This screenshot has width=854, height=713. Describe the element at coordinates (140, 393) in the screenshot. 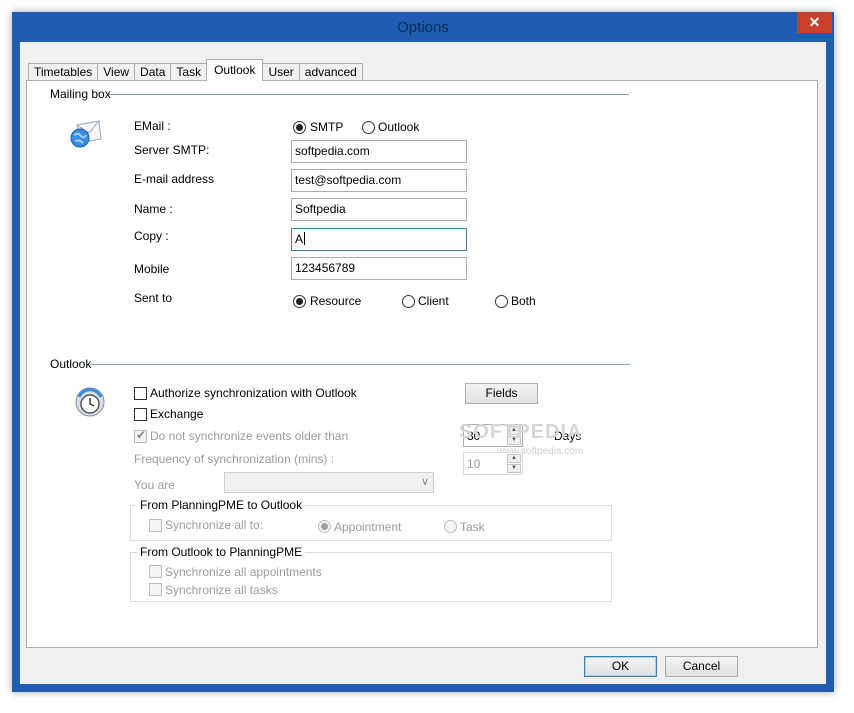

I see `authorize-sync-checkbox` at that location.